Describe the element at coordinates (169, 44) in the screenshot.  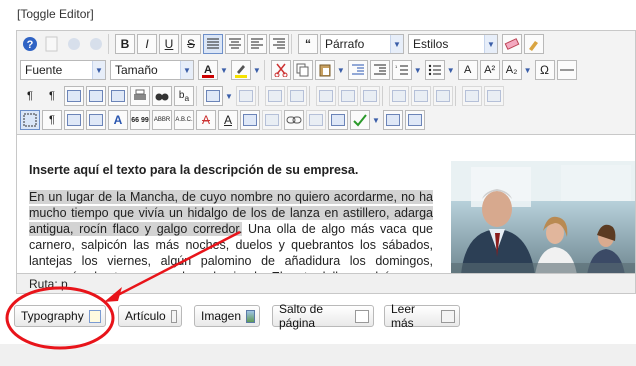
I see `underline-button: U` at that location.